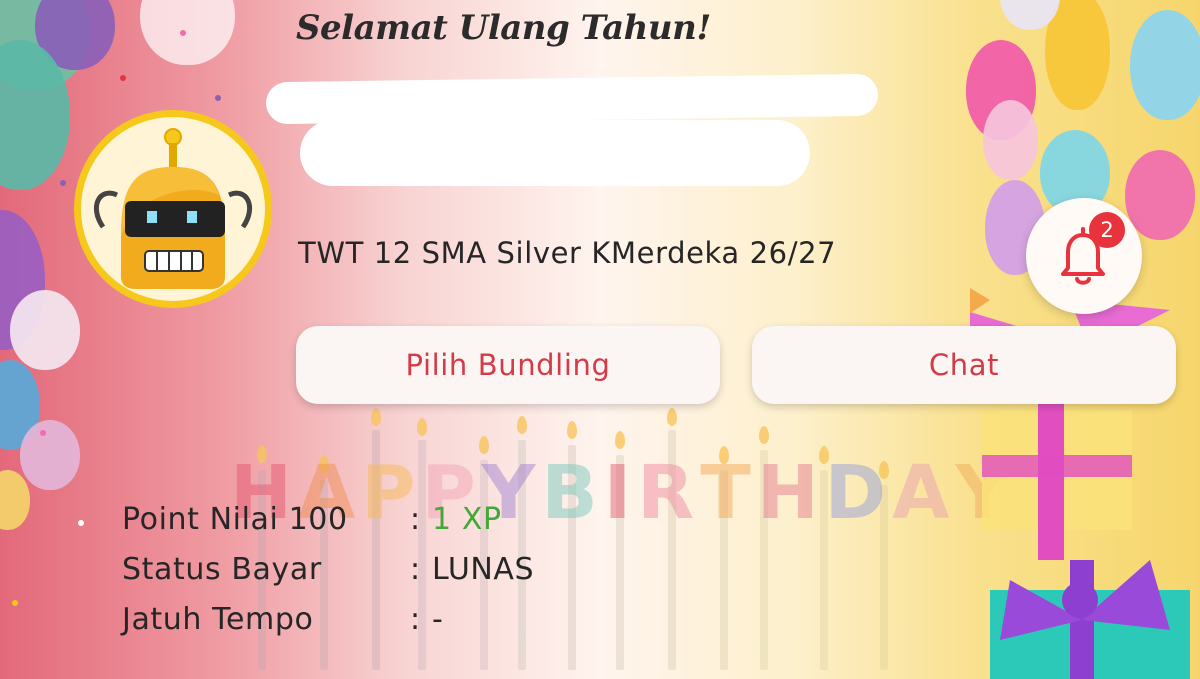  Describe the element at coordinates (924, 493) in the screenshot. I see `birthday-letter: A` at that location.